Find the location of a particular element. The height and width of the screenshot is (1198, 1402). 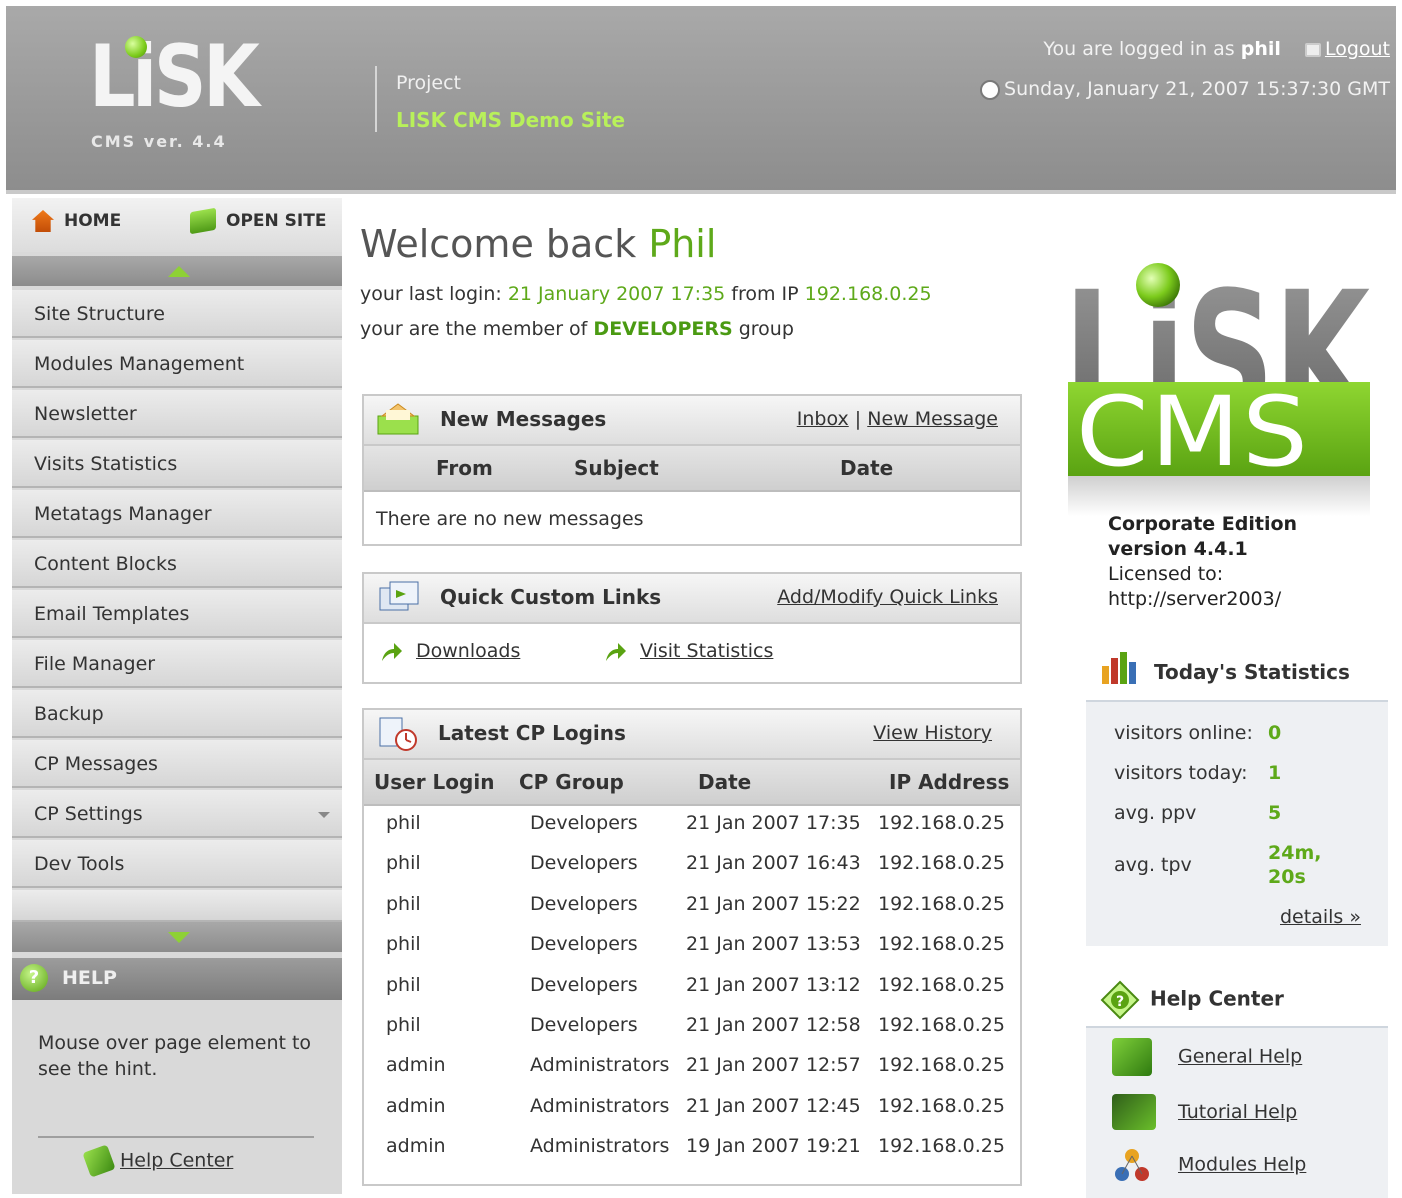

modify-quick-links-link: Add/Modify Quick Links is located at coordinates (887, 597).